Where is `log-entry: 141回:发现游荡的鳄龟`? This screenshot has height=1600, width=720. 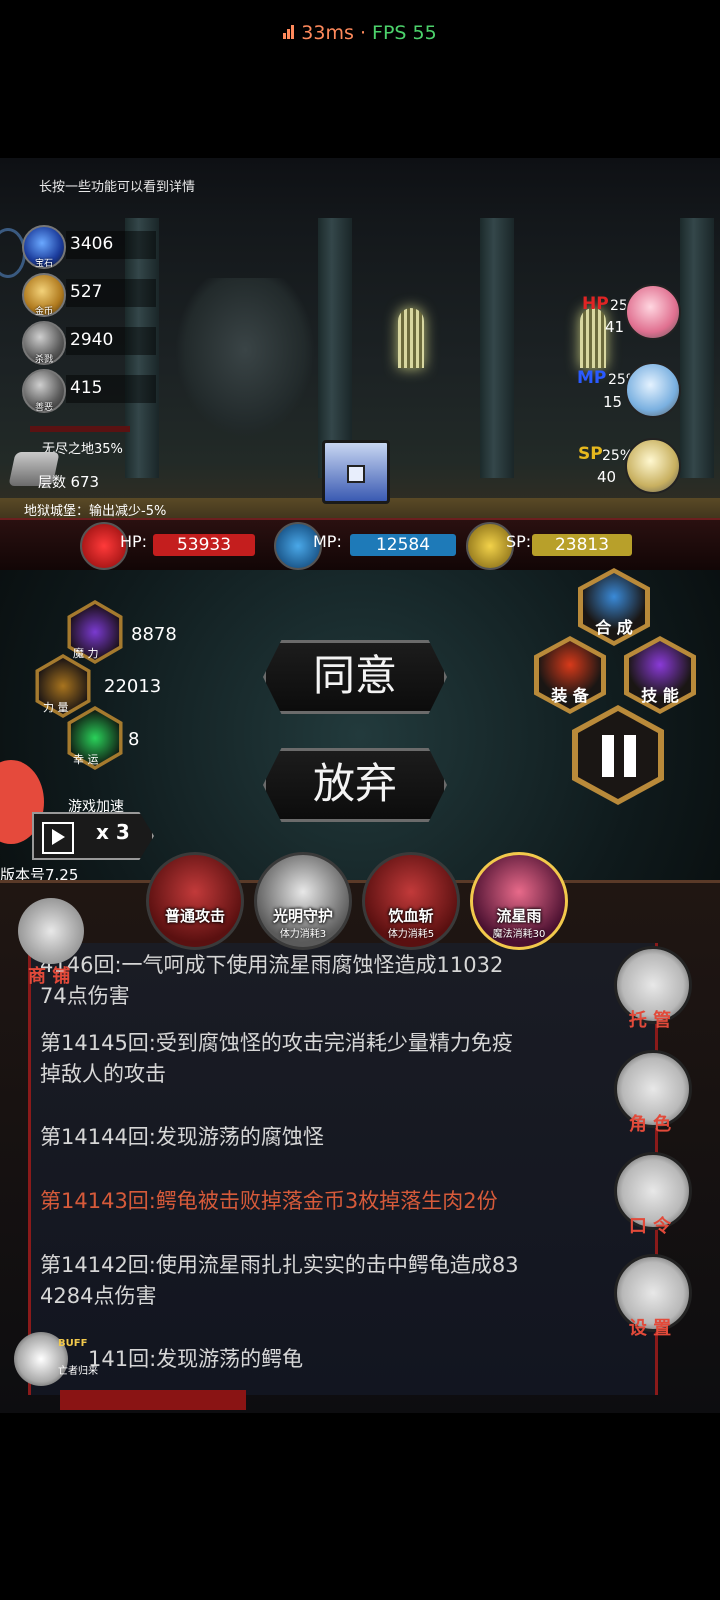
log-entry: 141回:发现游荡的鳄龟 is located at coordinates (196, 1359).